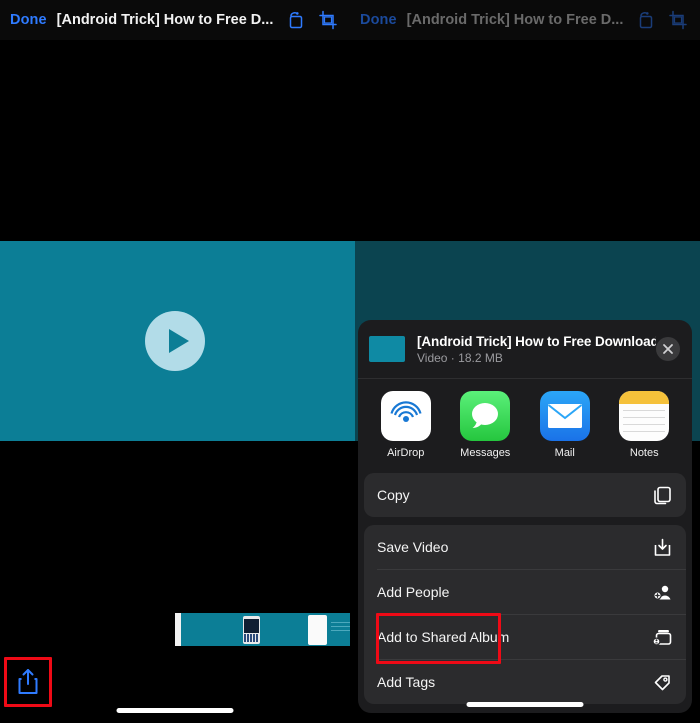 The image size is (700, 723). I want to click on share-target-mail: Mail, so click(565, 425).